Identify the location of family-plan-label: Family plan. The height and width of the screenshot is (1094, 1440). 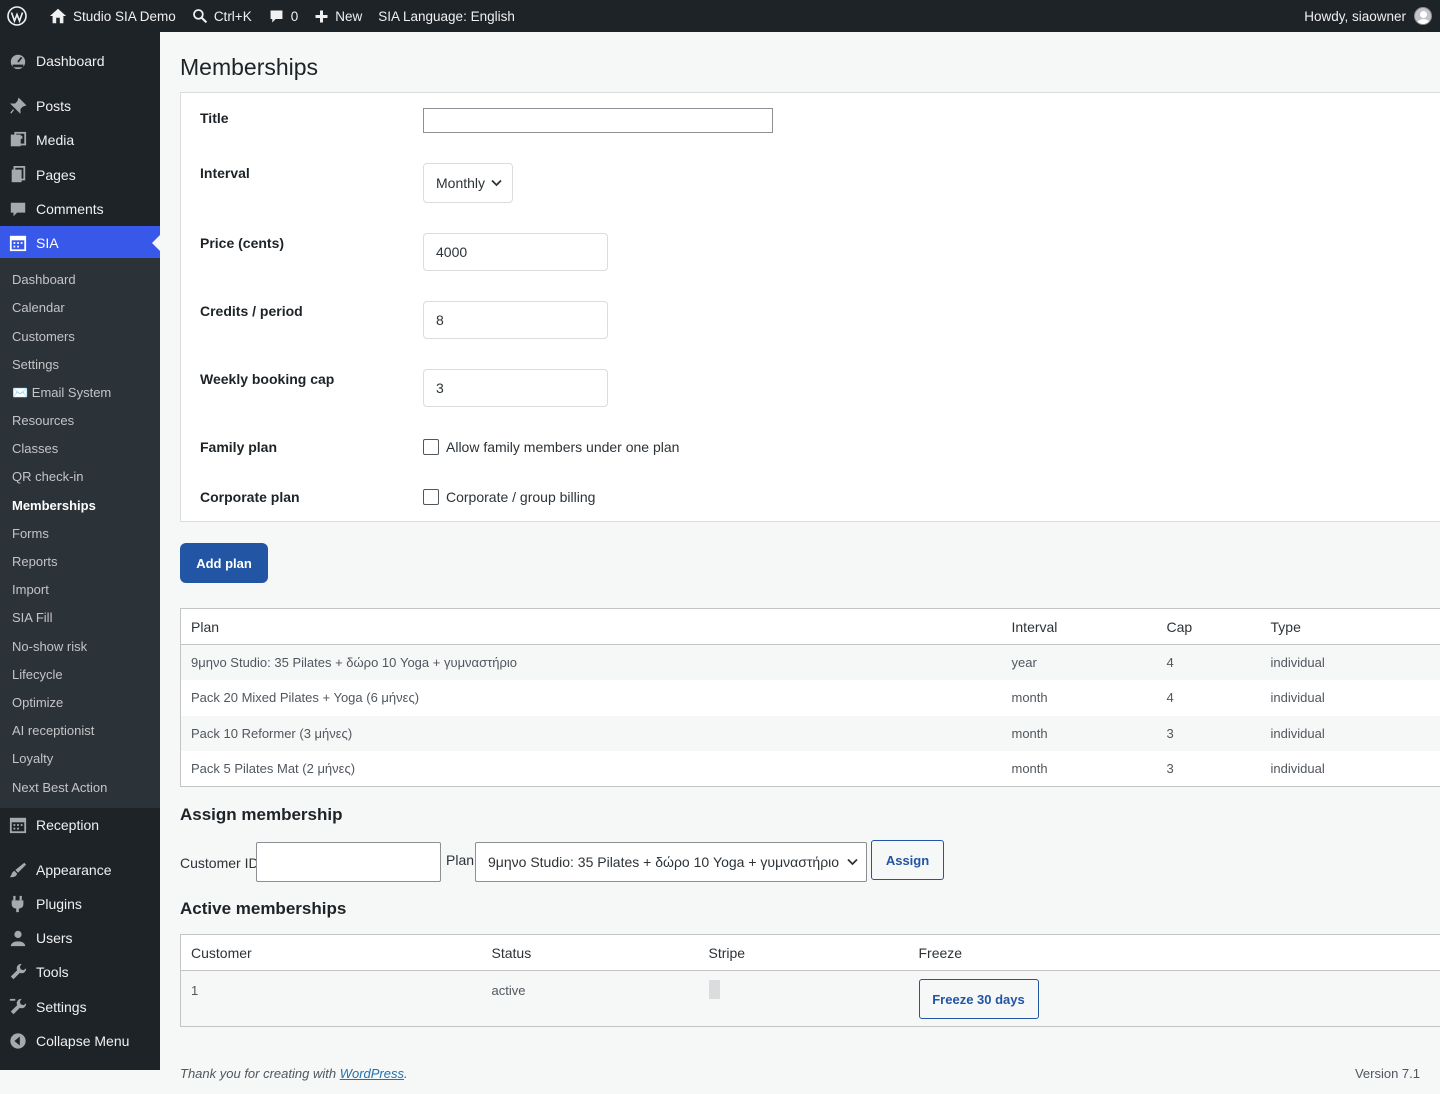
(239, 447).